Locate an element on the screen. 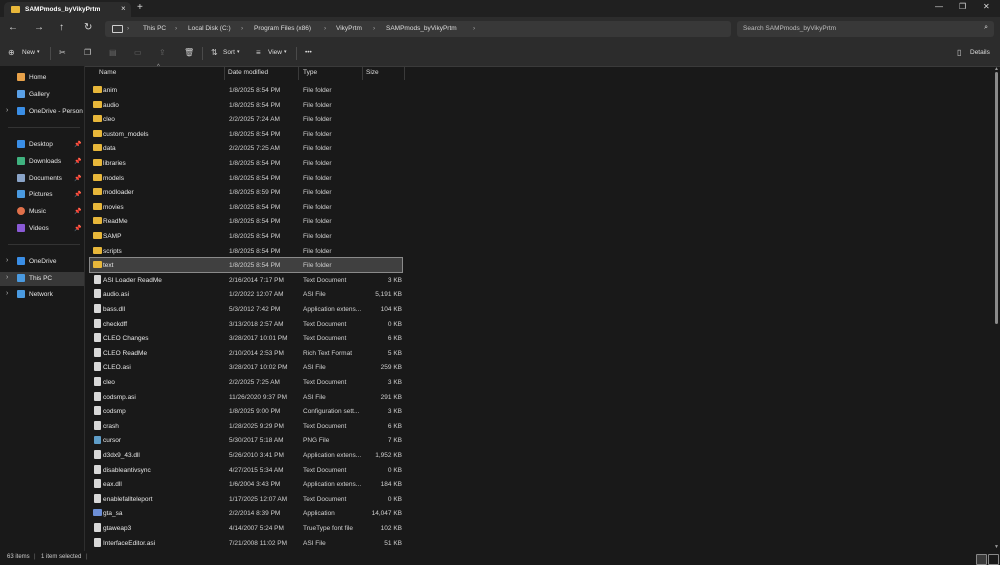  scroll-down-icon: ▼ is located at coordinates (996, 547).